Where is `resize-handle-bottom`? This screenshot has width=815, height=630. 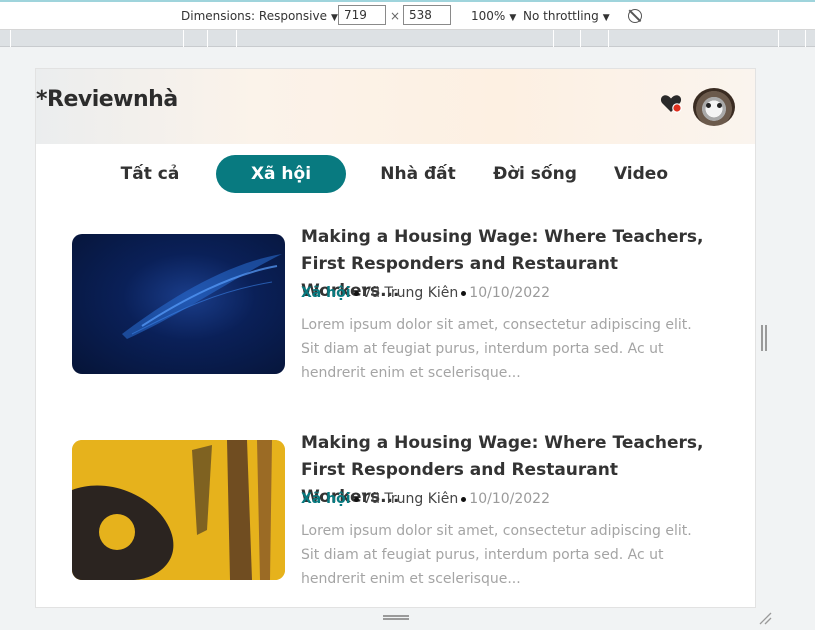
resize-handle-bottom is located at coordinates (396, 617).